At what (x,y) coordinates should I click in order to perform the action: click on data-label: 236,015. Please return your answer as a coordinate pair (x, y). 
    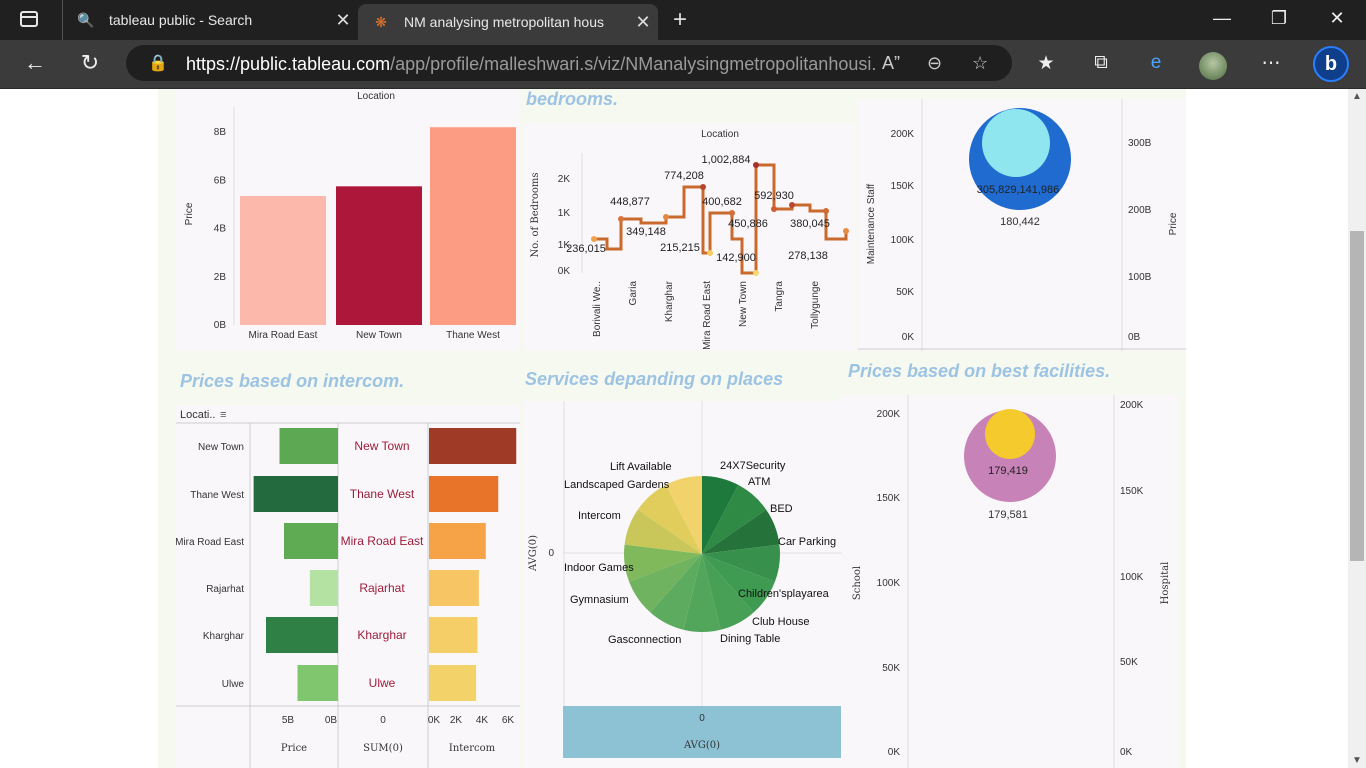
    Looking at the image, I should click on (586, 249).